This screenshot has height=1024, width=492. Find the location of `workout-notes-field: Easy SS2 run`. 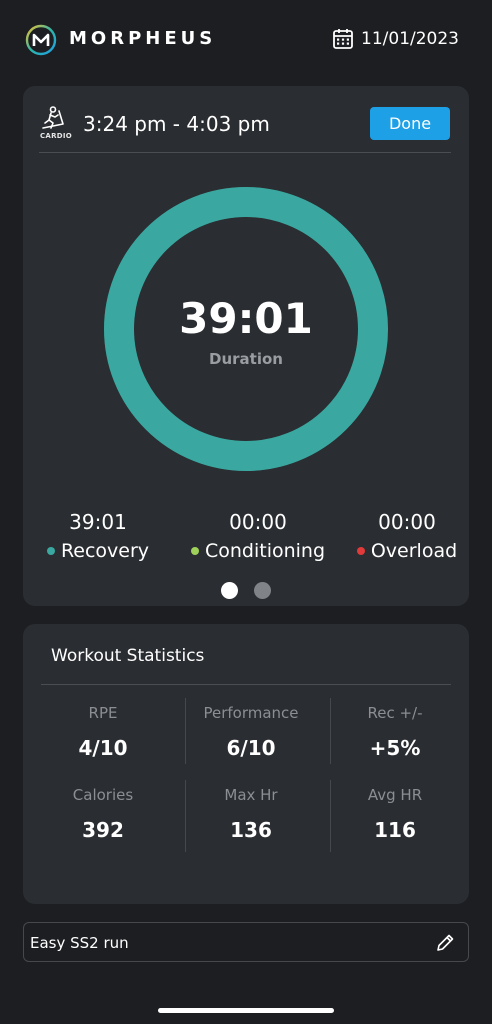

workout-notes-field: Easy SS2 run is located at coordinates (246, 942).